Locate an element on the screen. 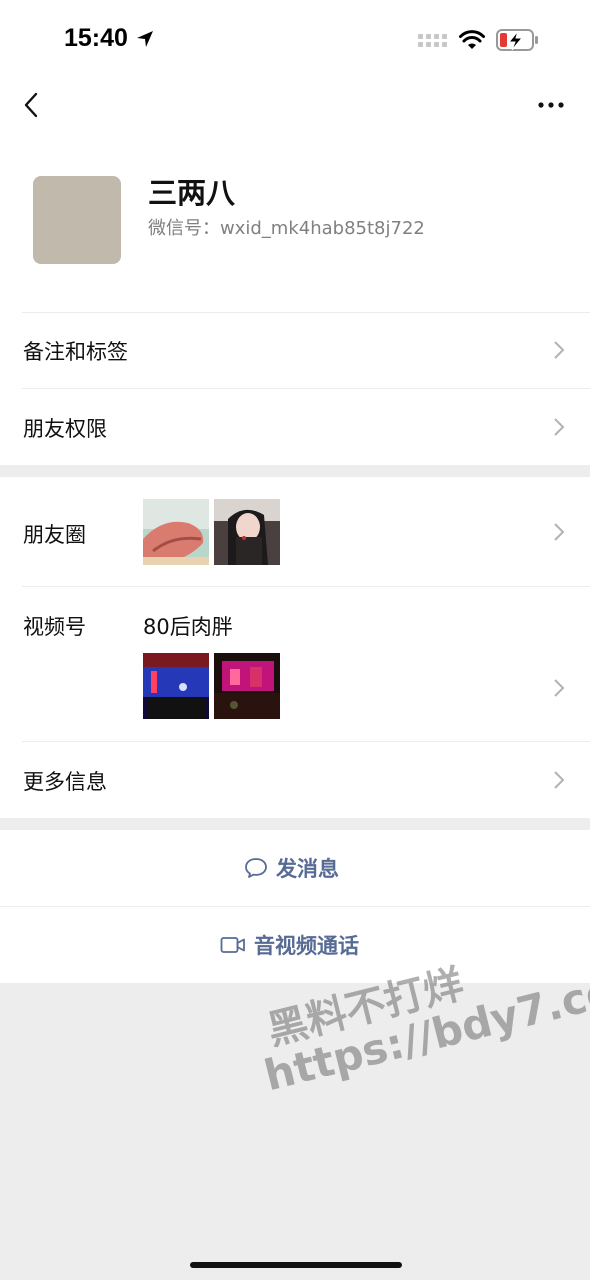  avatar is located at coordinates (77, 220).